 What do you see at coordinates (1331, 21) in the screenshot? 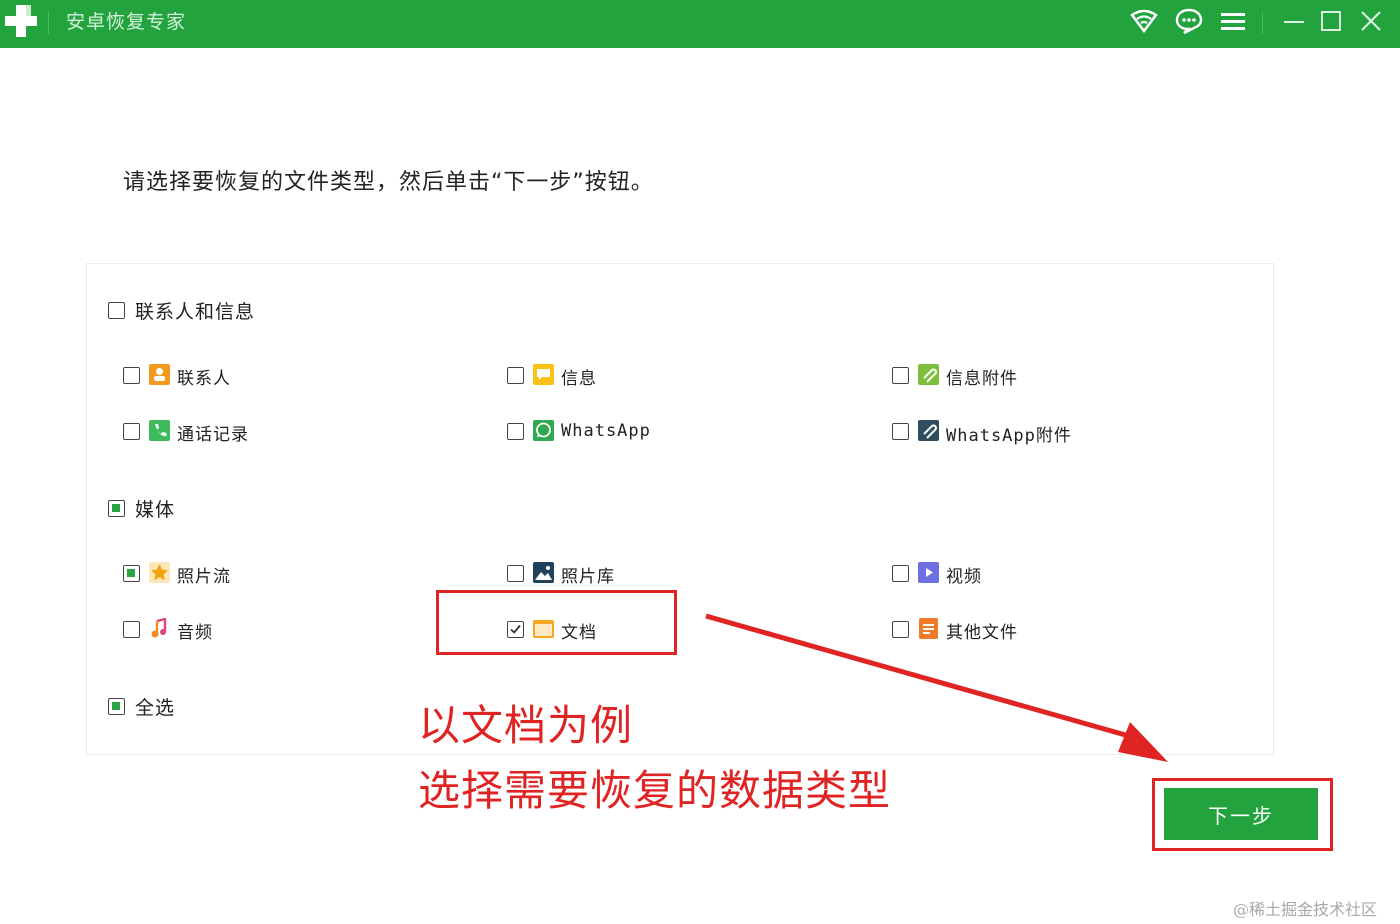
I see `maximize-icon` at bounding box center [1331, 21].